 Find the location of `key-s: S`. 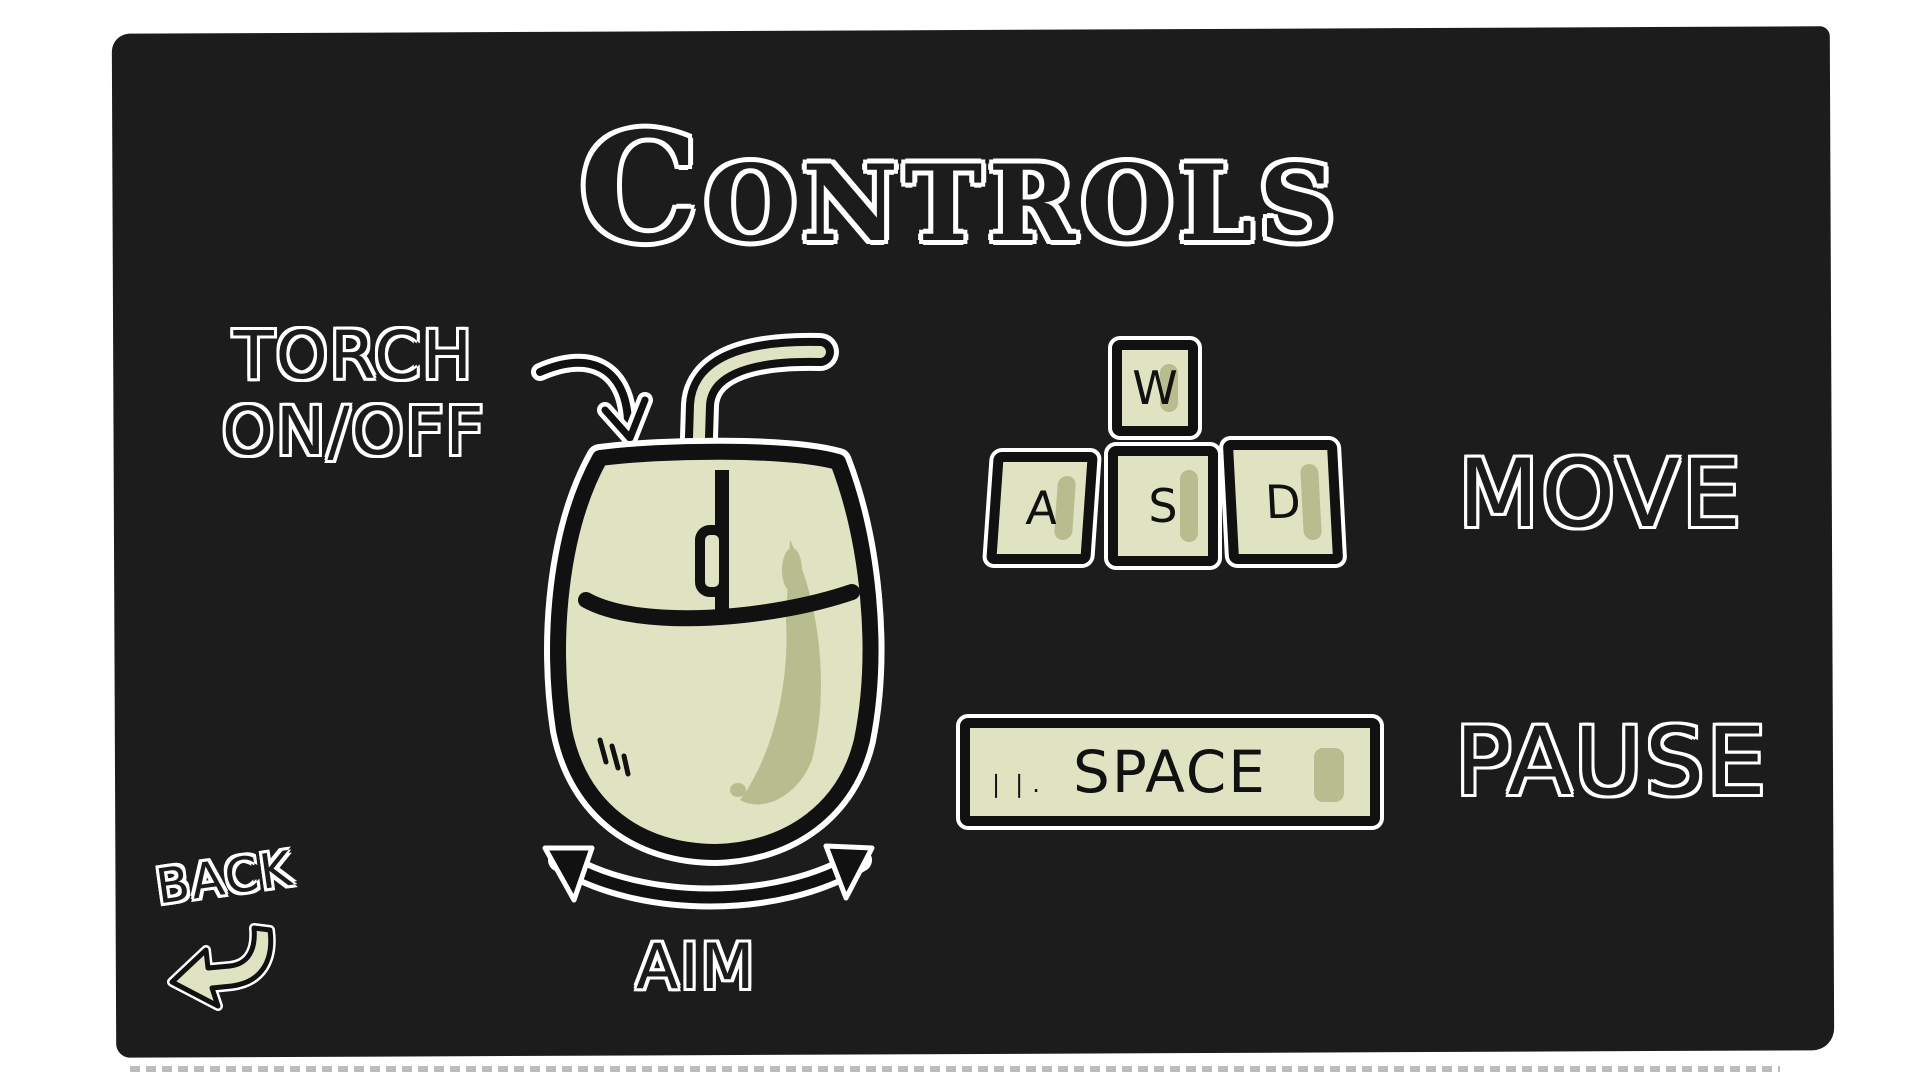

key-s: S is located at coordinates (1163, 506).